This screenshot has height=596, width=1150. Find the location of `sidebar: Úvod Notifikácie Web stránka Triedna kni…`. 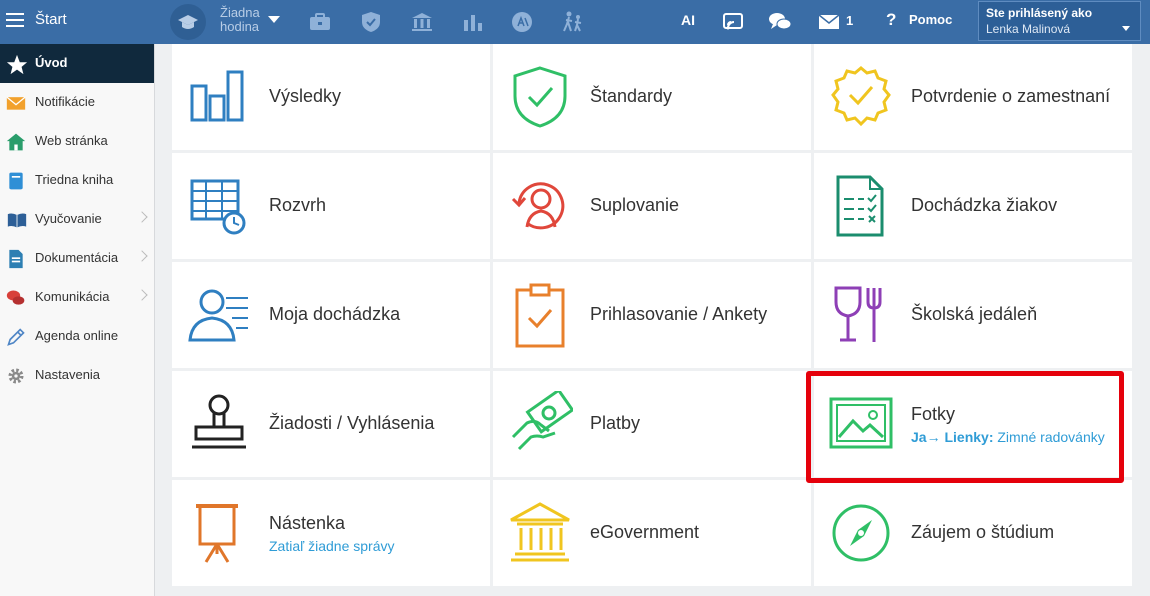

sidebar: Úvod Notifikácie Web stránka Triedna kni… is located at coordinates (77, 320).